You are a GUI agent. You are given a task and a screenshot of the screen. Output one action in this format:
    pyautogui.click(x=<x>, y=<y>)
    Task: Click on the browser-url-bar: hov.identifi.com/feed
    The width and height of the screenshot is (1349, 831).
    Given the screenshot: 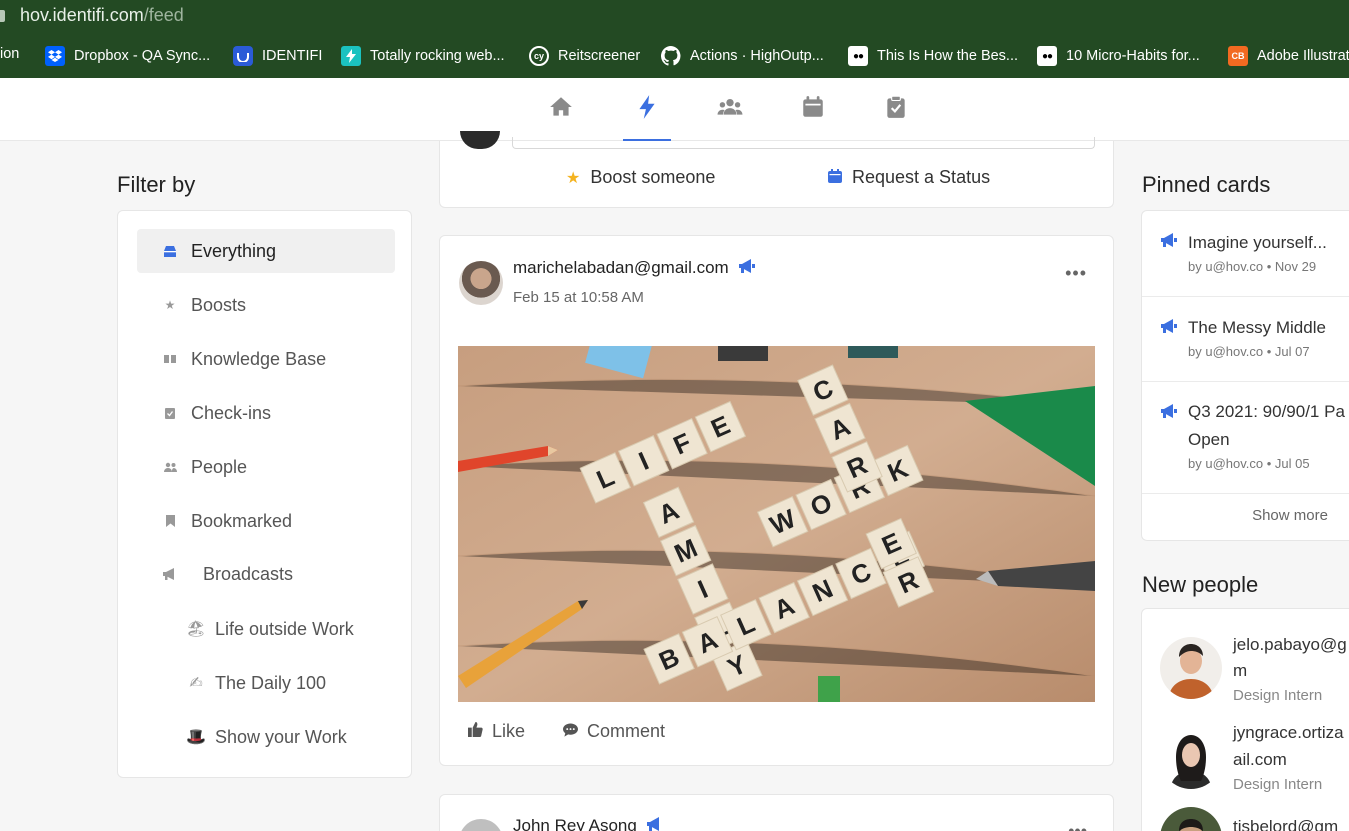 What is the action you would take?
    pyautogui.click(x=674, y=16)
    